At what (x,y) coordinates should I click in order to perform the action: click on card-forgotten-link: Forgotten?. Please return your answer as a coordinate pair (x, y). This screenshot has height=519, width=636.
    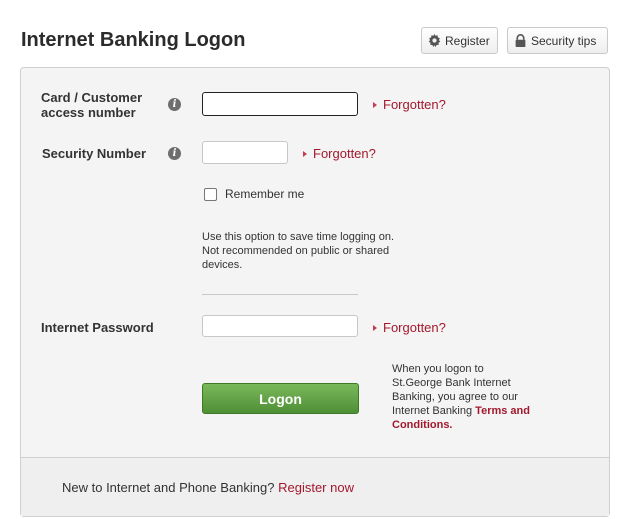
    Looking at the image, I should click on (409, 104).